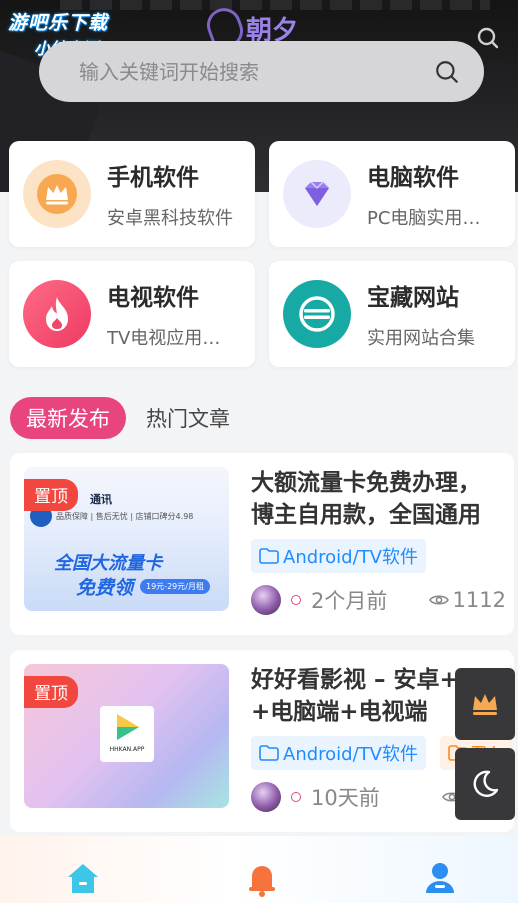 Image resolution: width=518 pixels, height=903 pixels. I want to click on dark-mode-toggle, so click(485, 784).